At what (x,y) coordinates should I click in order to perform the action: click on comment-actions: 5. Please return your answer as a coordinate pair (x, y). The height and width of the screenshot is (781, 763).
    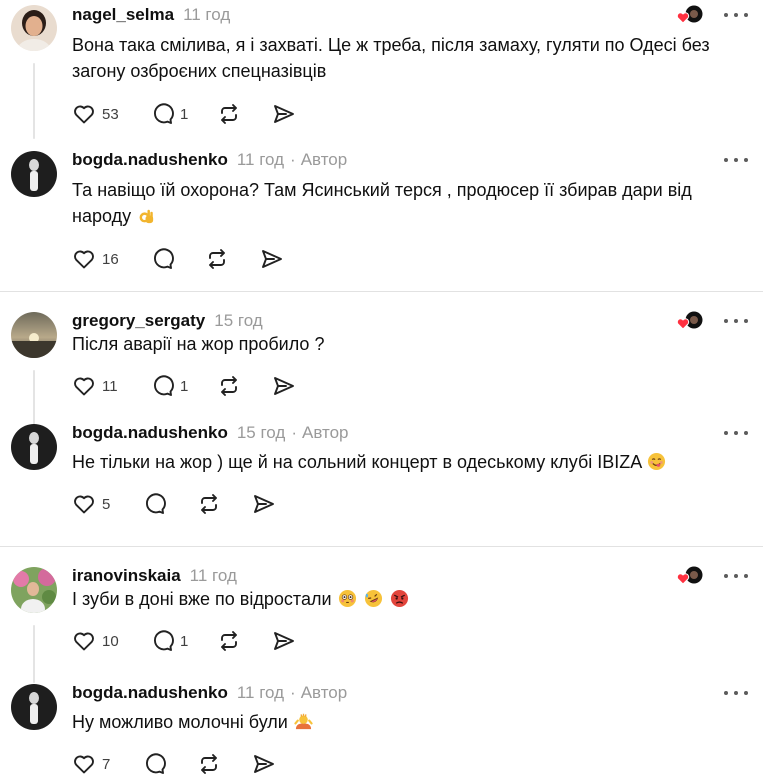
    Looking at the image, I should click on (177, 504).